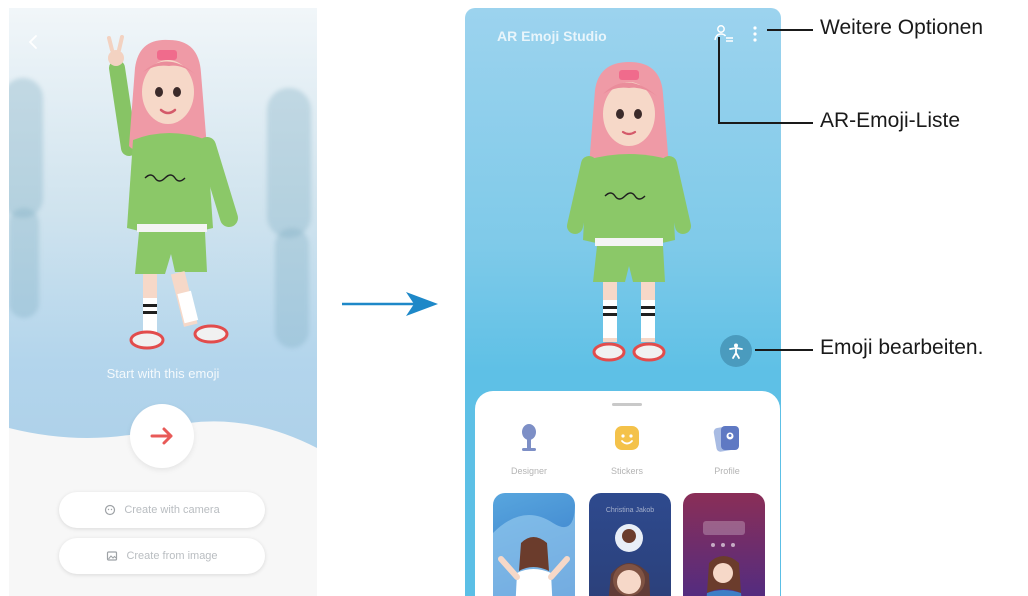 The width and height of the screenshot is (1028, 596). I want to click on back-button, so click(34, 41).